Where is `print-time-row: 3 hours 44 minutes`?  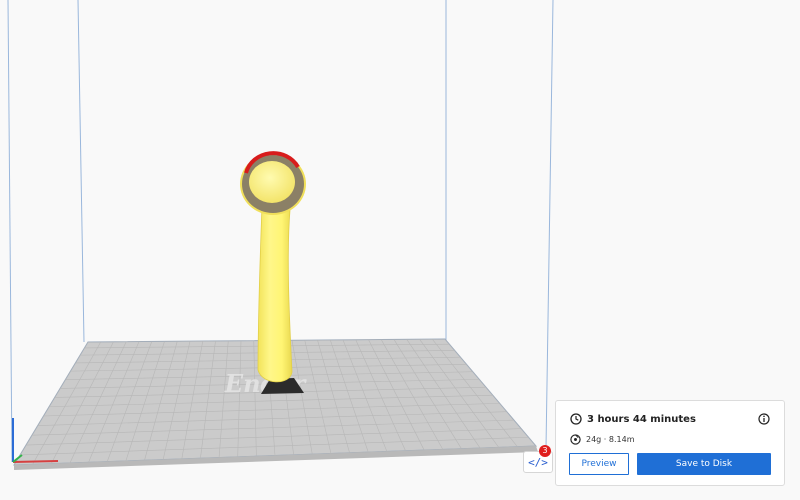 print-time-row: 3 hours 44 minutes is located at coordinates (633, 419).